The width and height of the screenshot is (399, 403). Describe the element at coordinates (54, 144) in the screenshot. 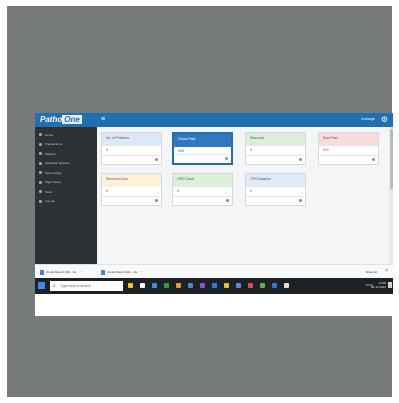

I see `sidebar-item-label: Transactions` at that location.